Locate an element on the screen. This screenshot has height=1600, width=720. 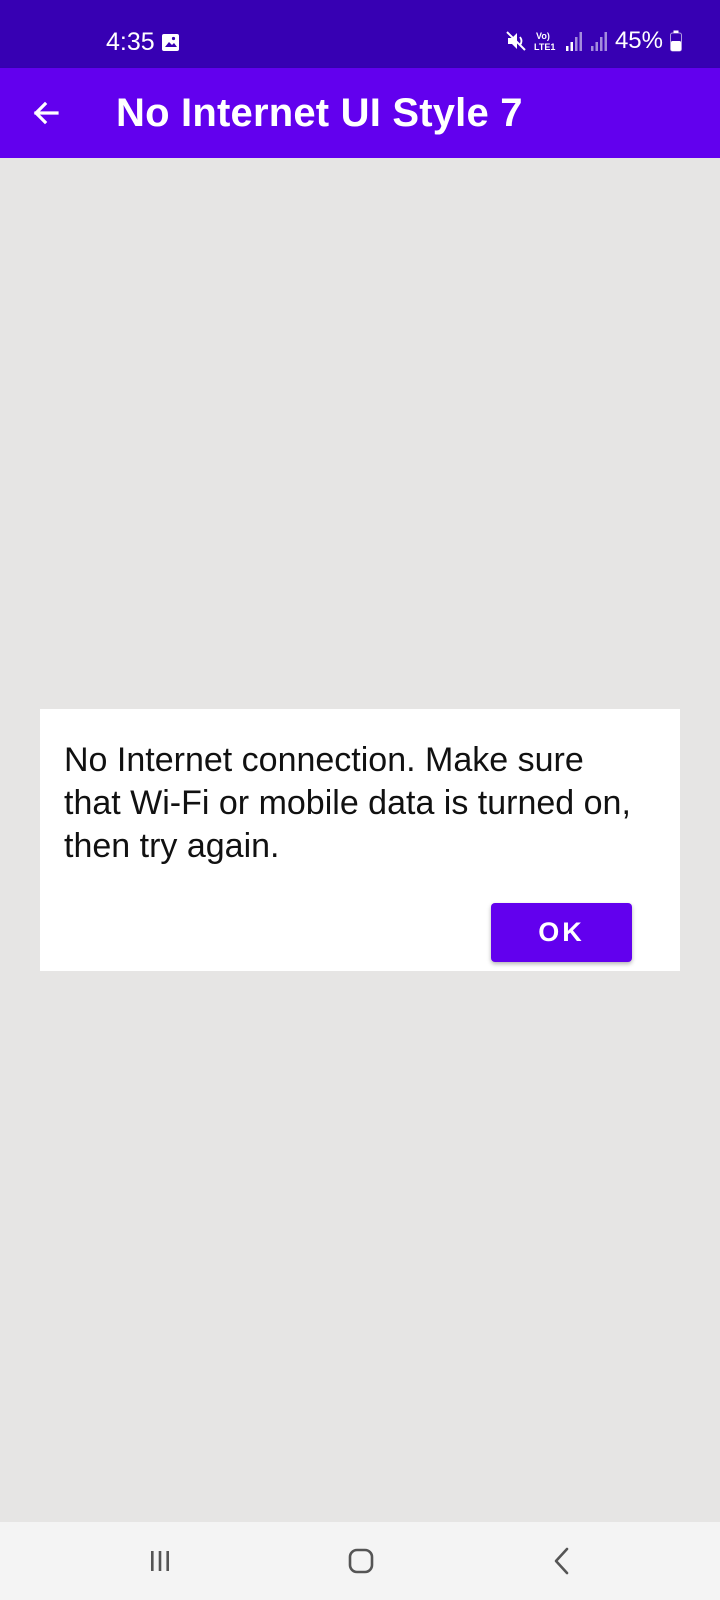
status-icons: Vo) LTE1 45% is located at coordinates (593, 41).